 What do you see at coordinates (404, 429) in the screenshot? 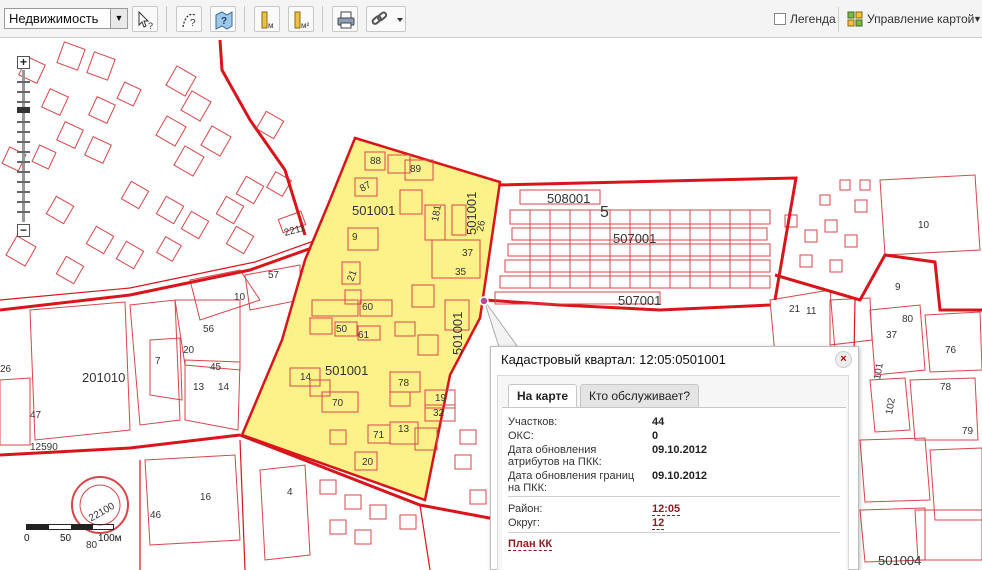
I see `map-label: 13` at bounding box center [404, 429].